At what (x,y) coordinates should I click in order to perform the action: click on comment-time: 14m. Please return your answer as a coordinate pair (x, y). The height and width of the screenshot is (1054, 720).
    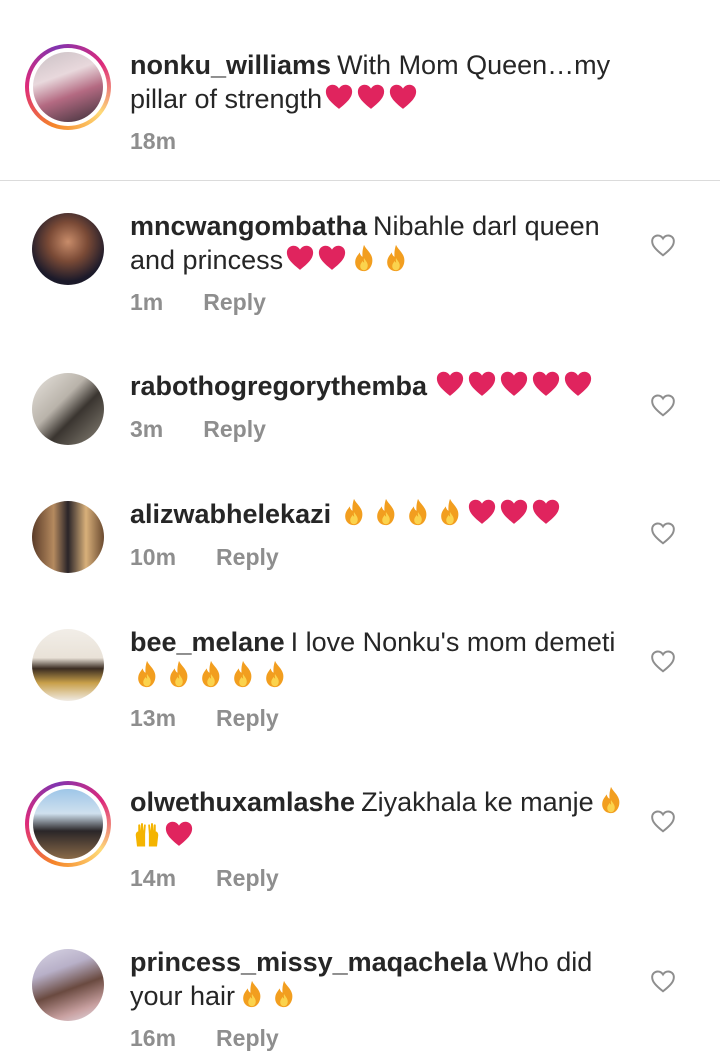
    Looking at the image, I should click on (153, 878).